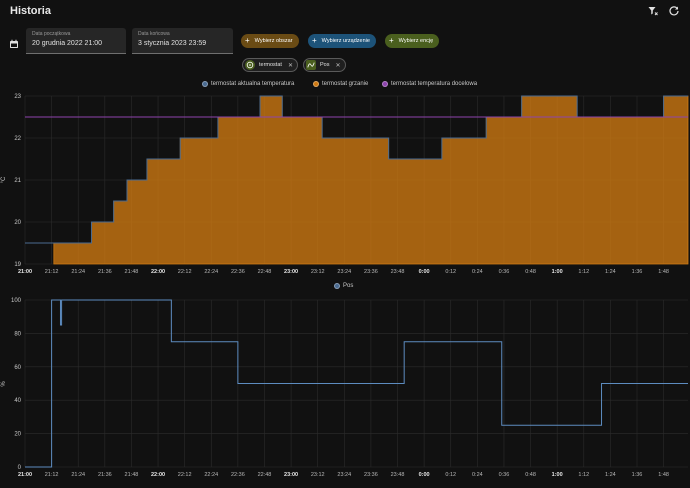  Describe the element at coordinates (17, 401) in the screenshot. I see `y-tick-label: 40` at that location.